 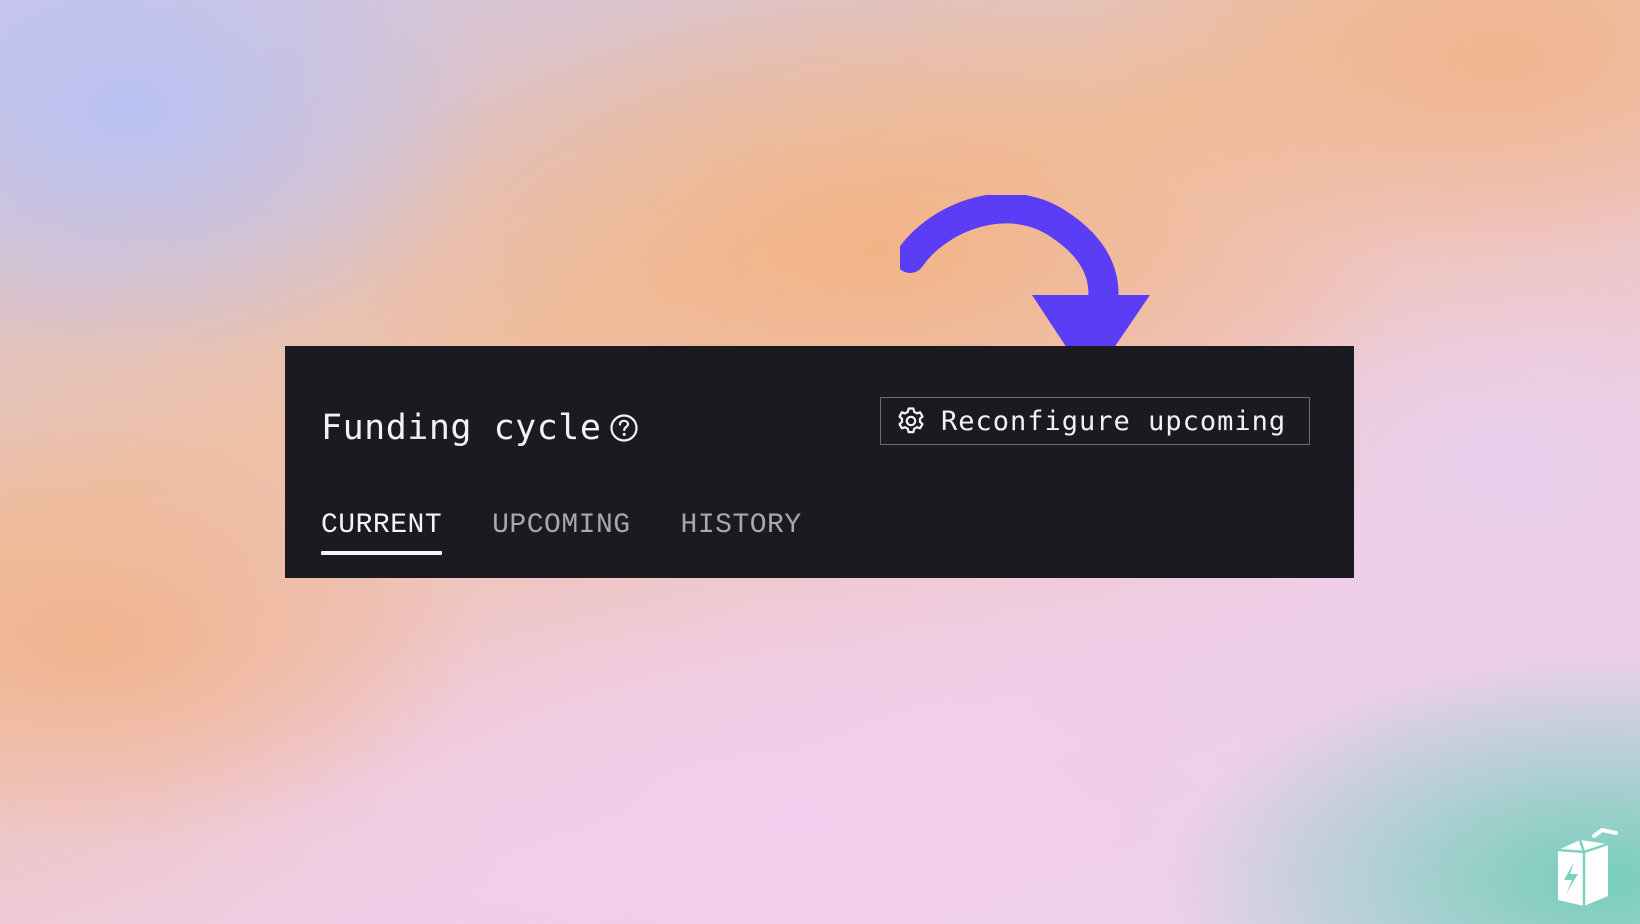 What do you see at coordinates (741, 532) in the screenshot?
I see `tab-history: HISTORY` at bounding box center [741, 532].